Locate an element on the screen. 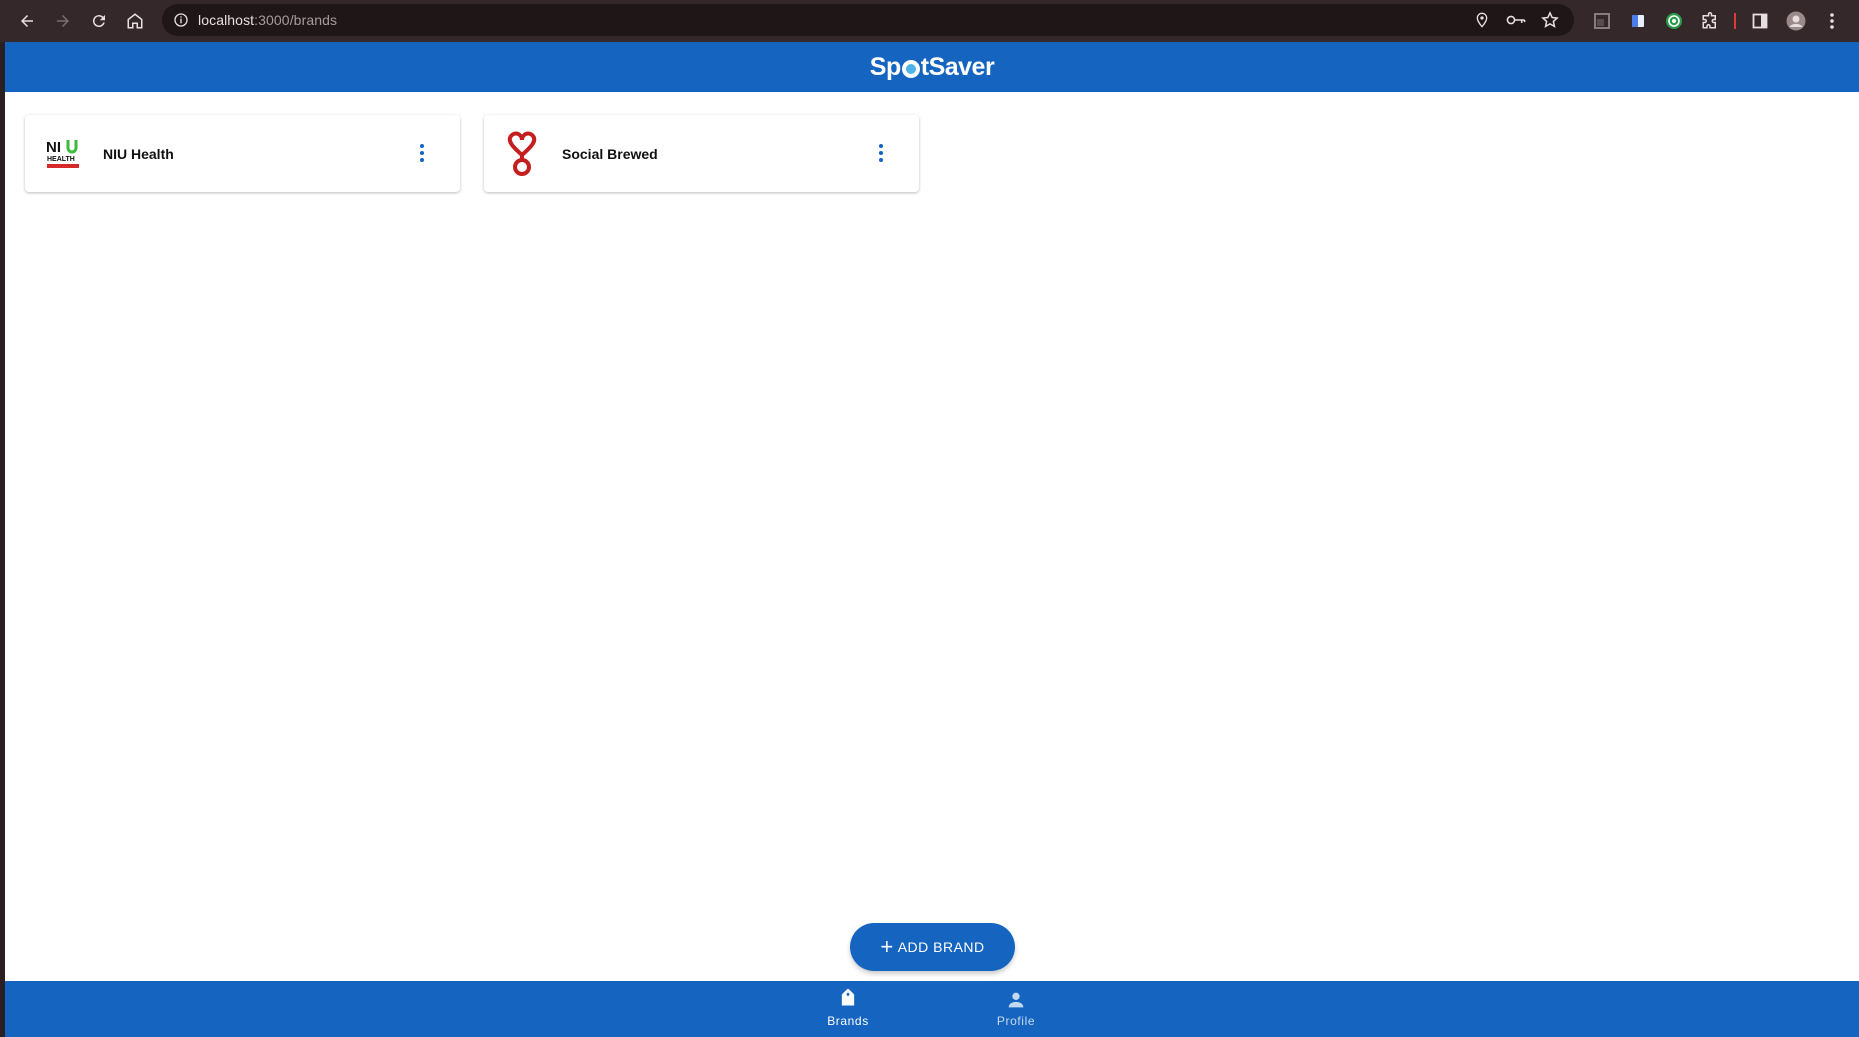  reload-icon is located at coordinates (98, 21).